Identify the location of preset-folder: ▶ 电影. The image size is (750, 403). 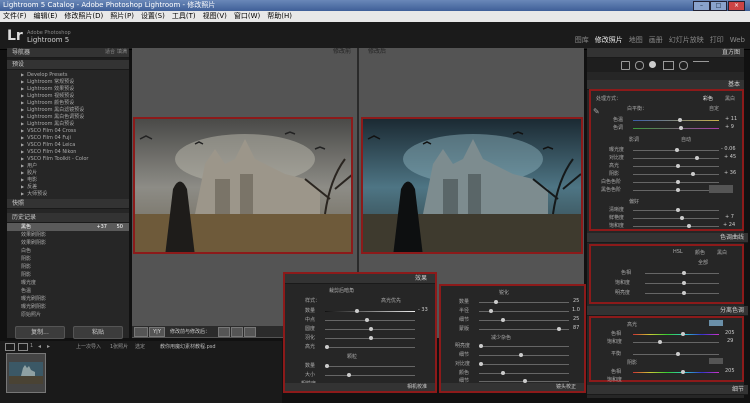
(68, 179).